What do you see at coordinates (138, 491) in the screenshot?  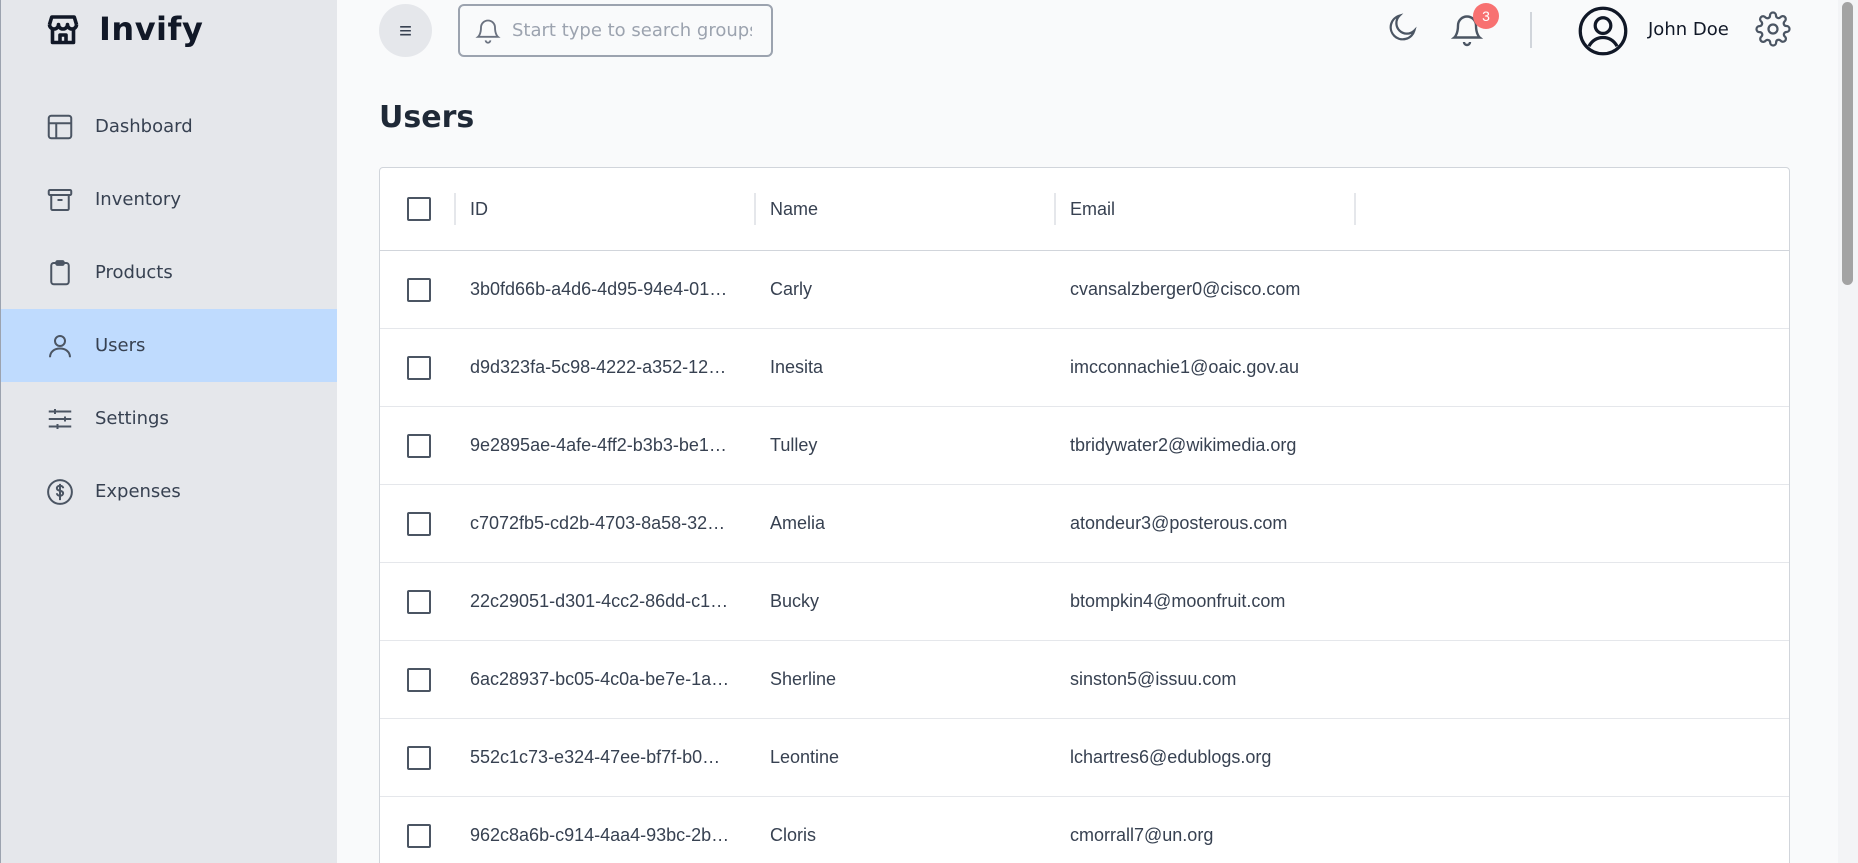 I see `sidebar-item-label: Expenses` at bounding box center [138, 491].